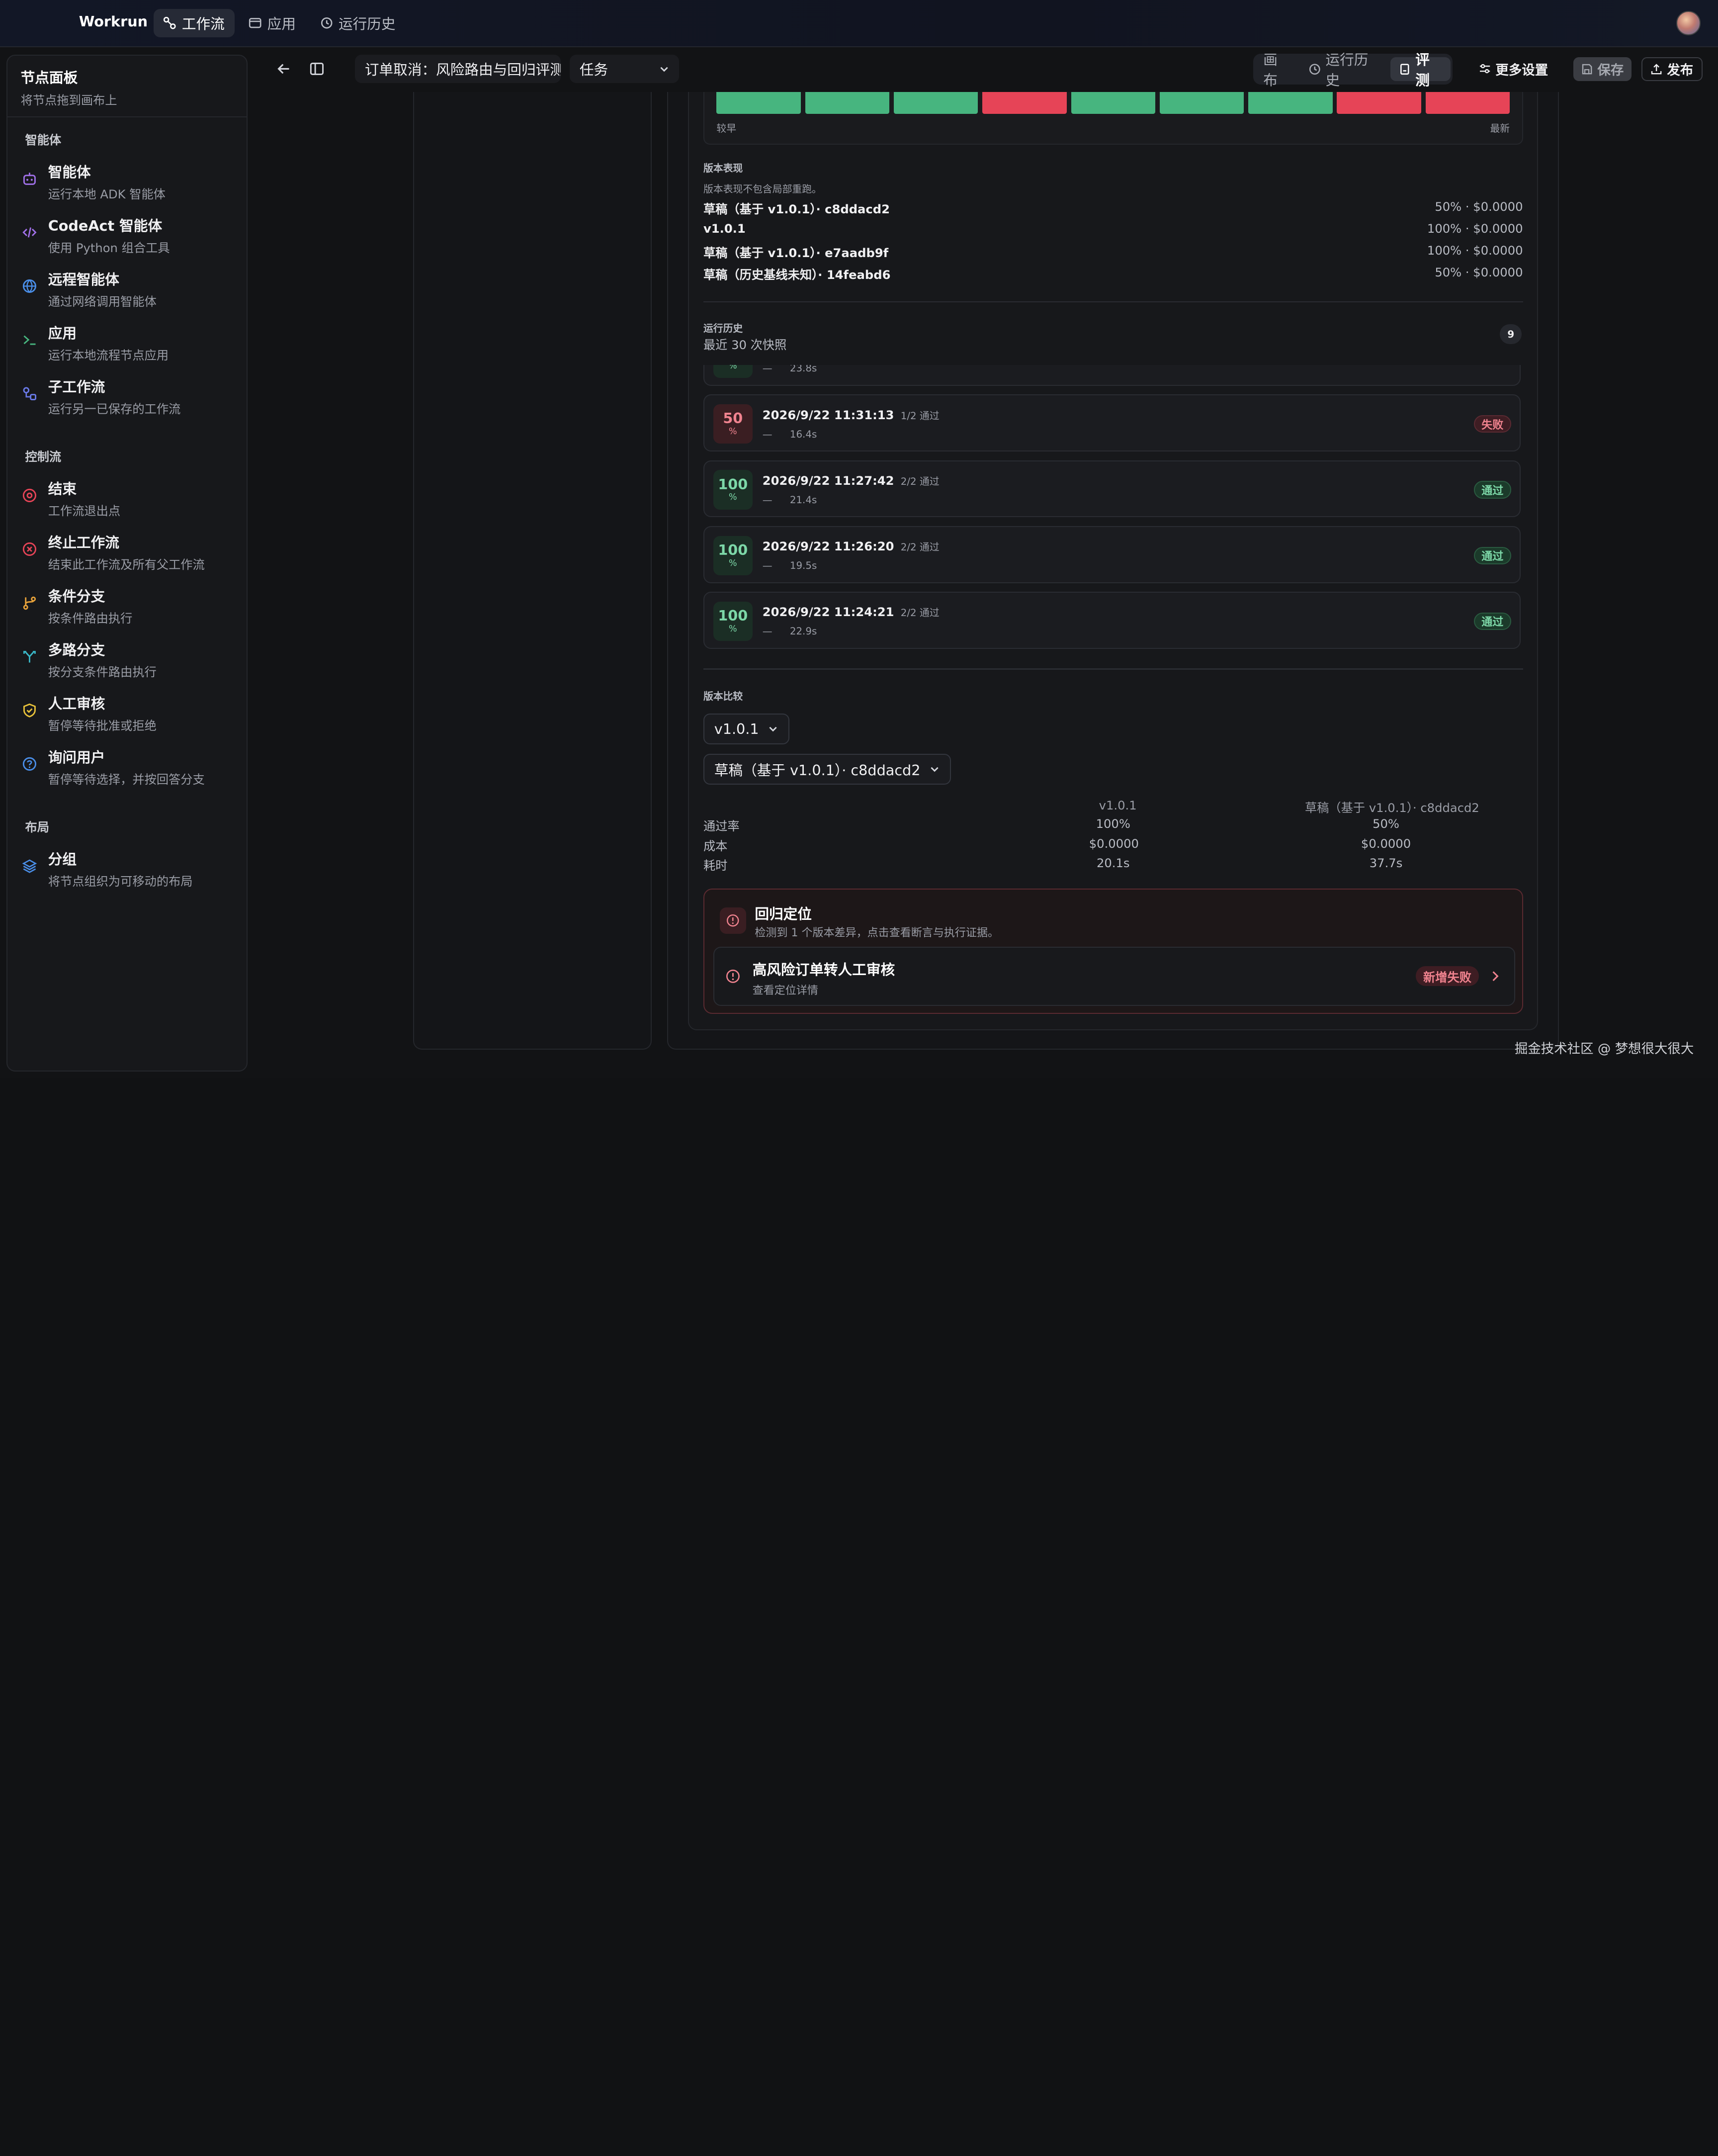  I want to click on nav-workflow: 工作流, so click(194, 22).